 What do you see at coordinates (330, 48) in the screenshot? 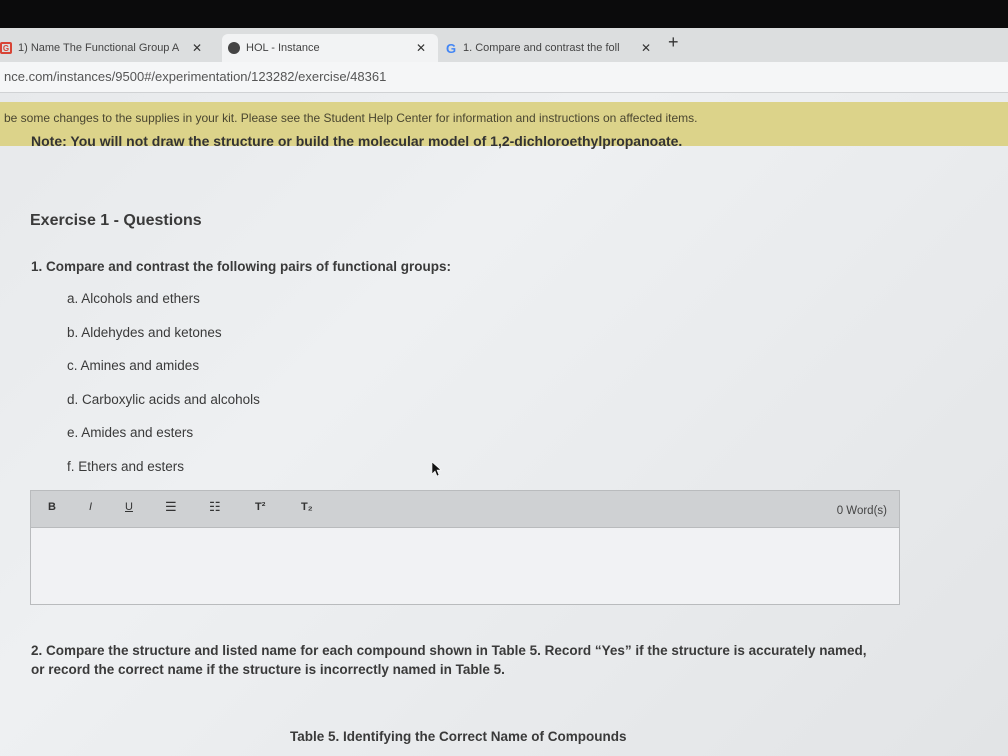
I see `tab-hol-instance: HOL - Instance ✕` at bounding box center [330, 48].